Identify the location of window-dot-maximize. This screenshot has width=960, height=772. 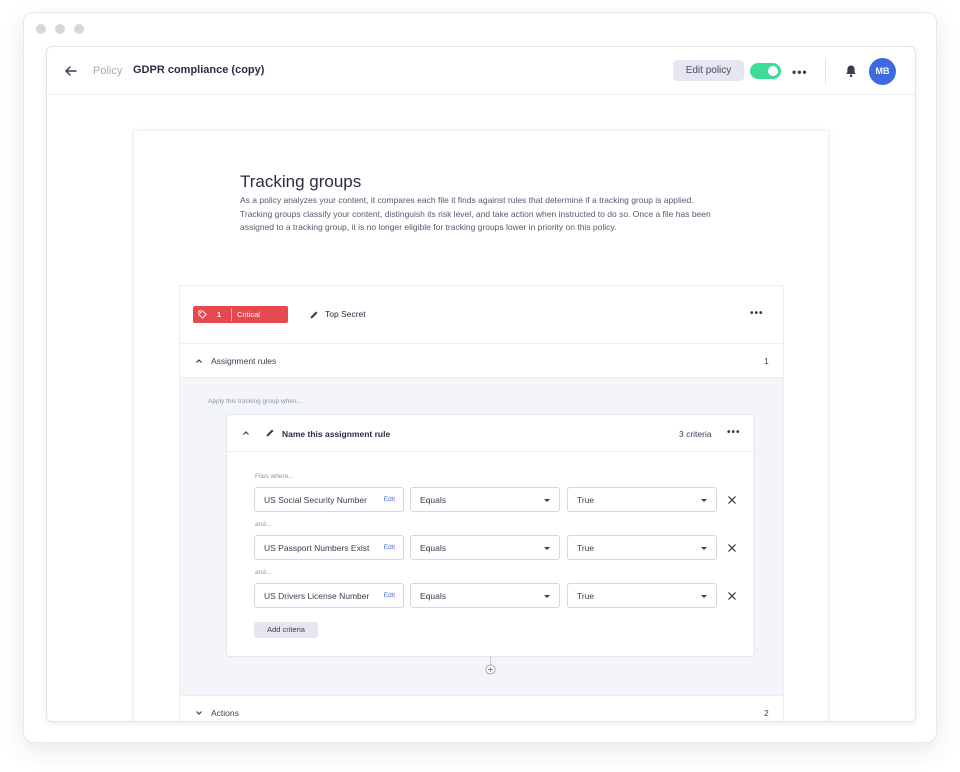
(79, 29).